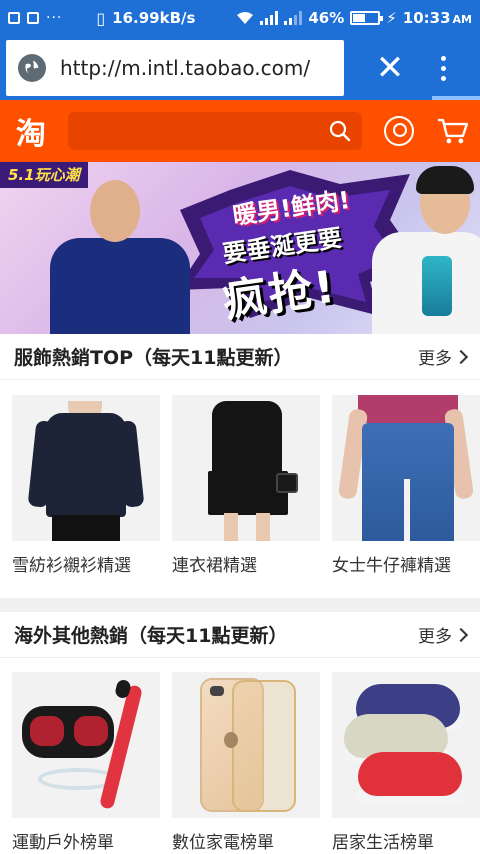 Image resolution: width=480 pixels, height=854 pixels. What do you see at coordinates (406, 563) in the screenshot?
I see `product-label: 女士牛仔褲精選` at bounding box center [406, 563].